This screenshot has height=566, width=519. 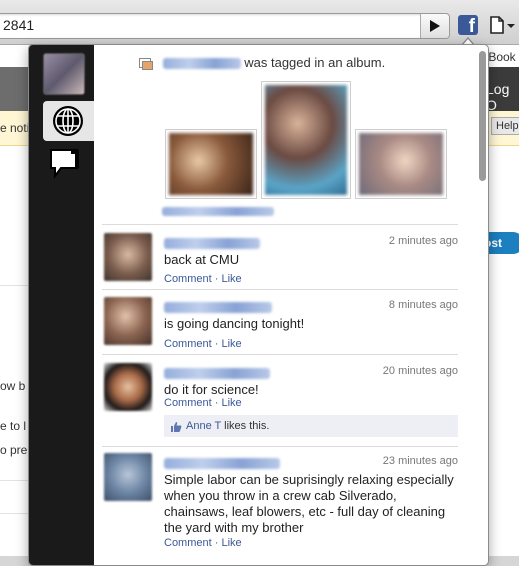 I want to click on url-text: 2841, so click(x=18, y=25).